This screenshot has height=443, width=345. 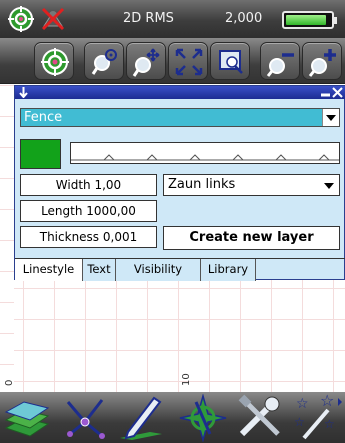 I want to click on pan-button, so click(x=146, y=61).